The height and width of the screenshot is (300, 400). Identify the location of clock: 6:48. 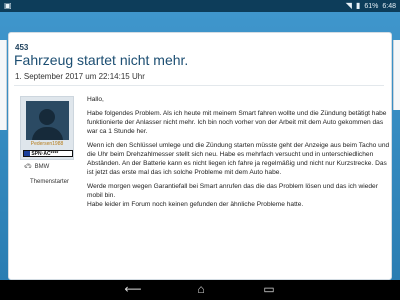
(389, 6).